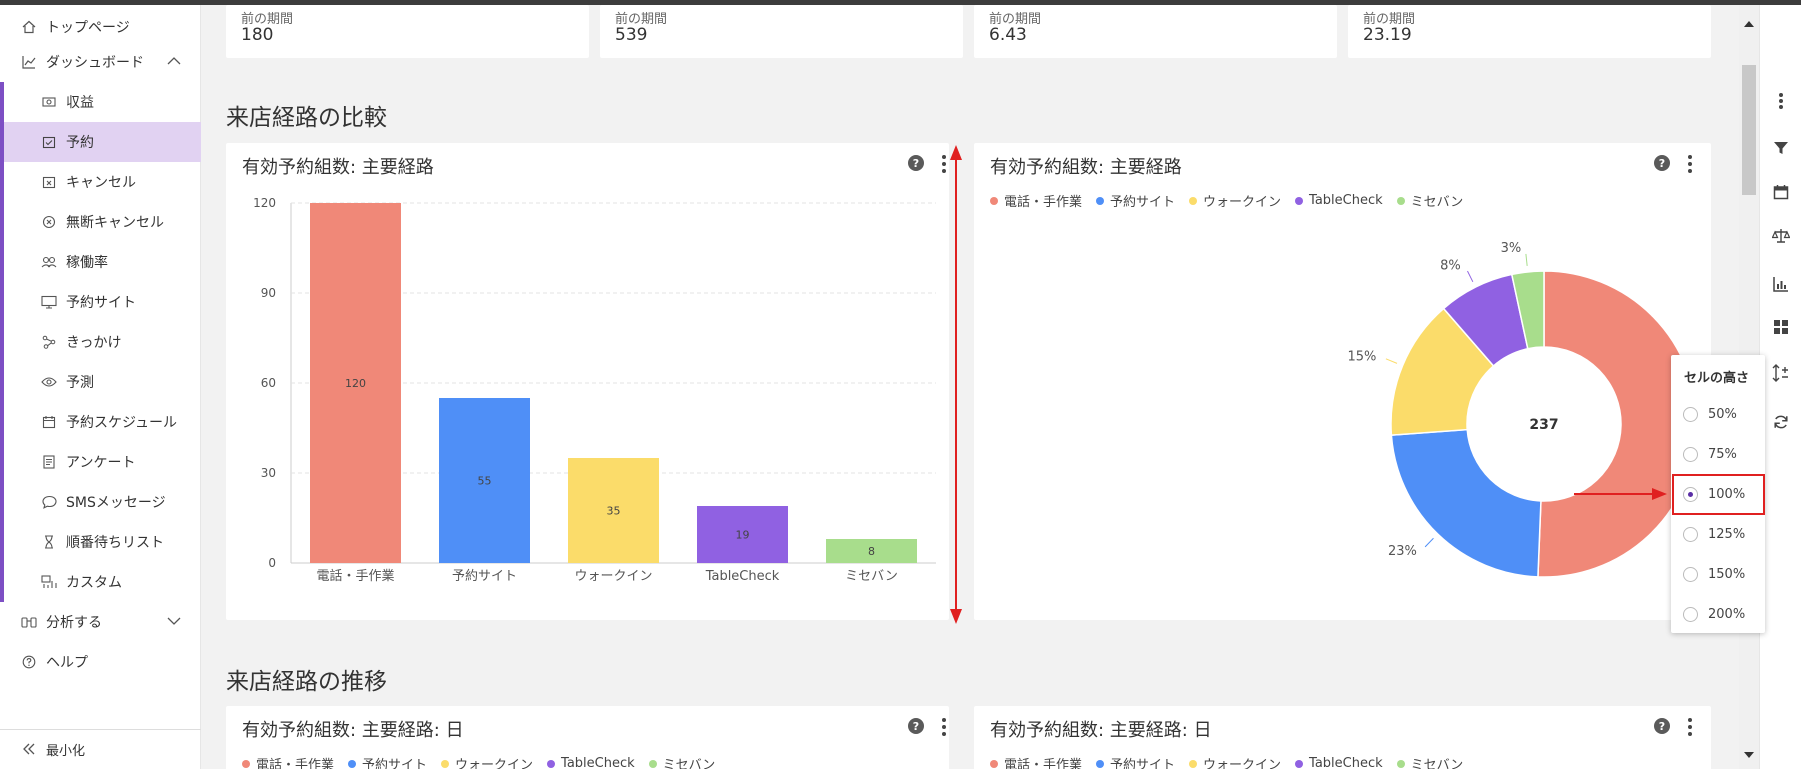  Describe the element at coordinates (49, 222) in the screenshot. I see `circle-x-icon` at that location.